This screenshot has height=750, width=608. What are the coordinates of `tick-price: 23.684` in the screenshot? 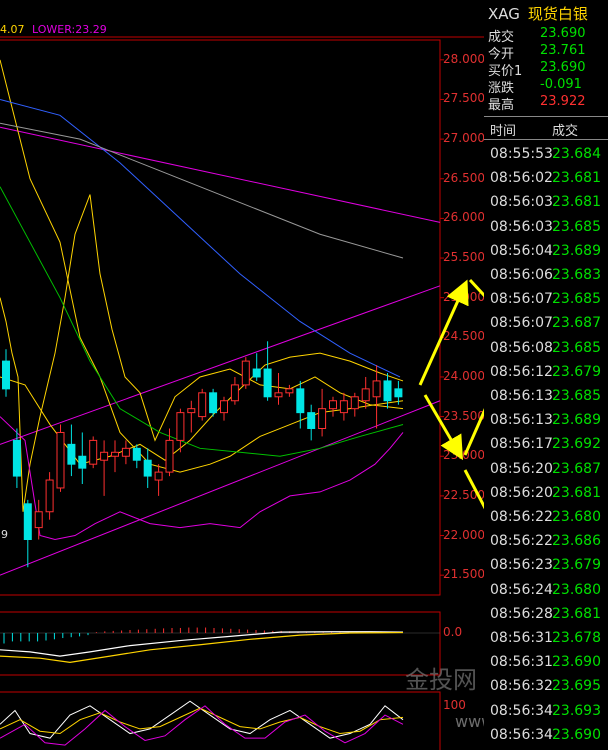 It's located at (576, 154).